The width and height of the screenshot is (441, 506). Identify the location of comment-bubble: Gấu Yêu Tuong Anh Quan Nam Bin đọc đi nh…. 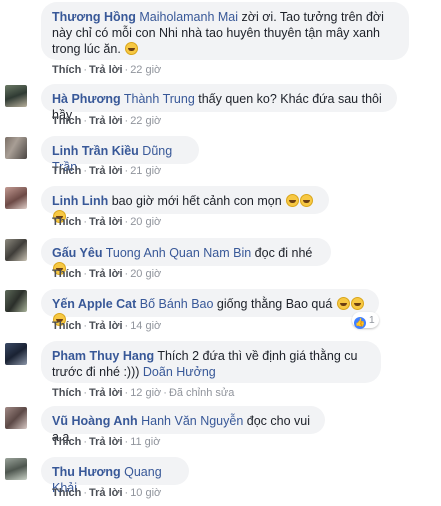
(186, 256).